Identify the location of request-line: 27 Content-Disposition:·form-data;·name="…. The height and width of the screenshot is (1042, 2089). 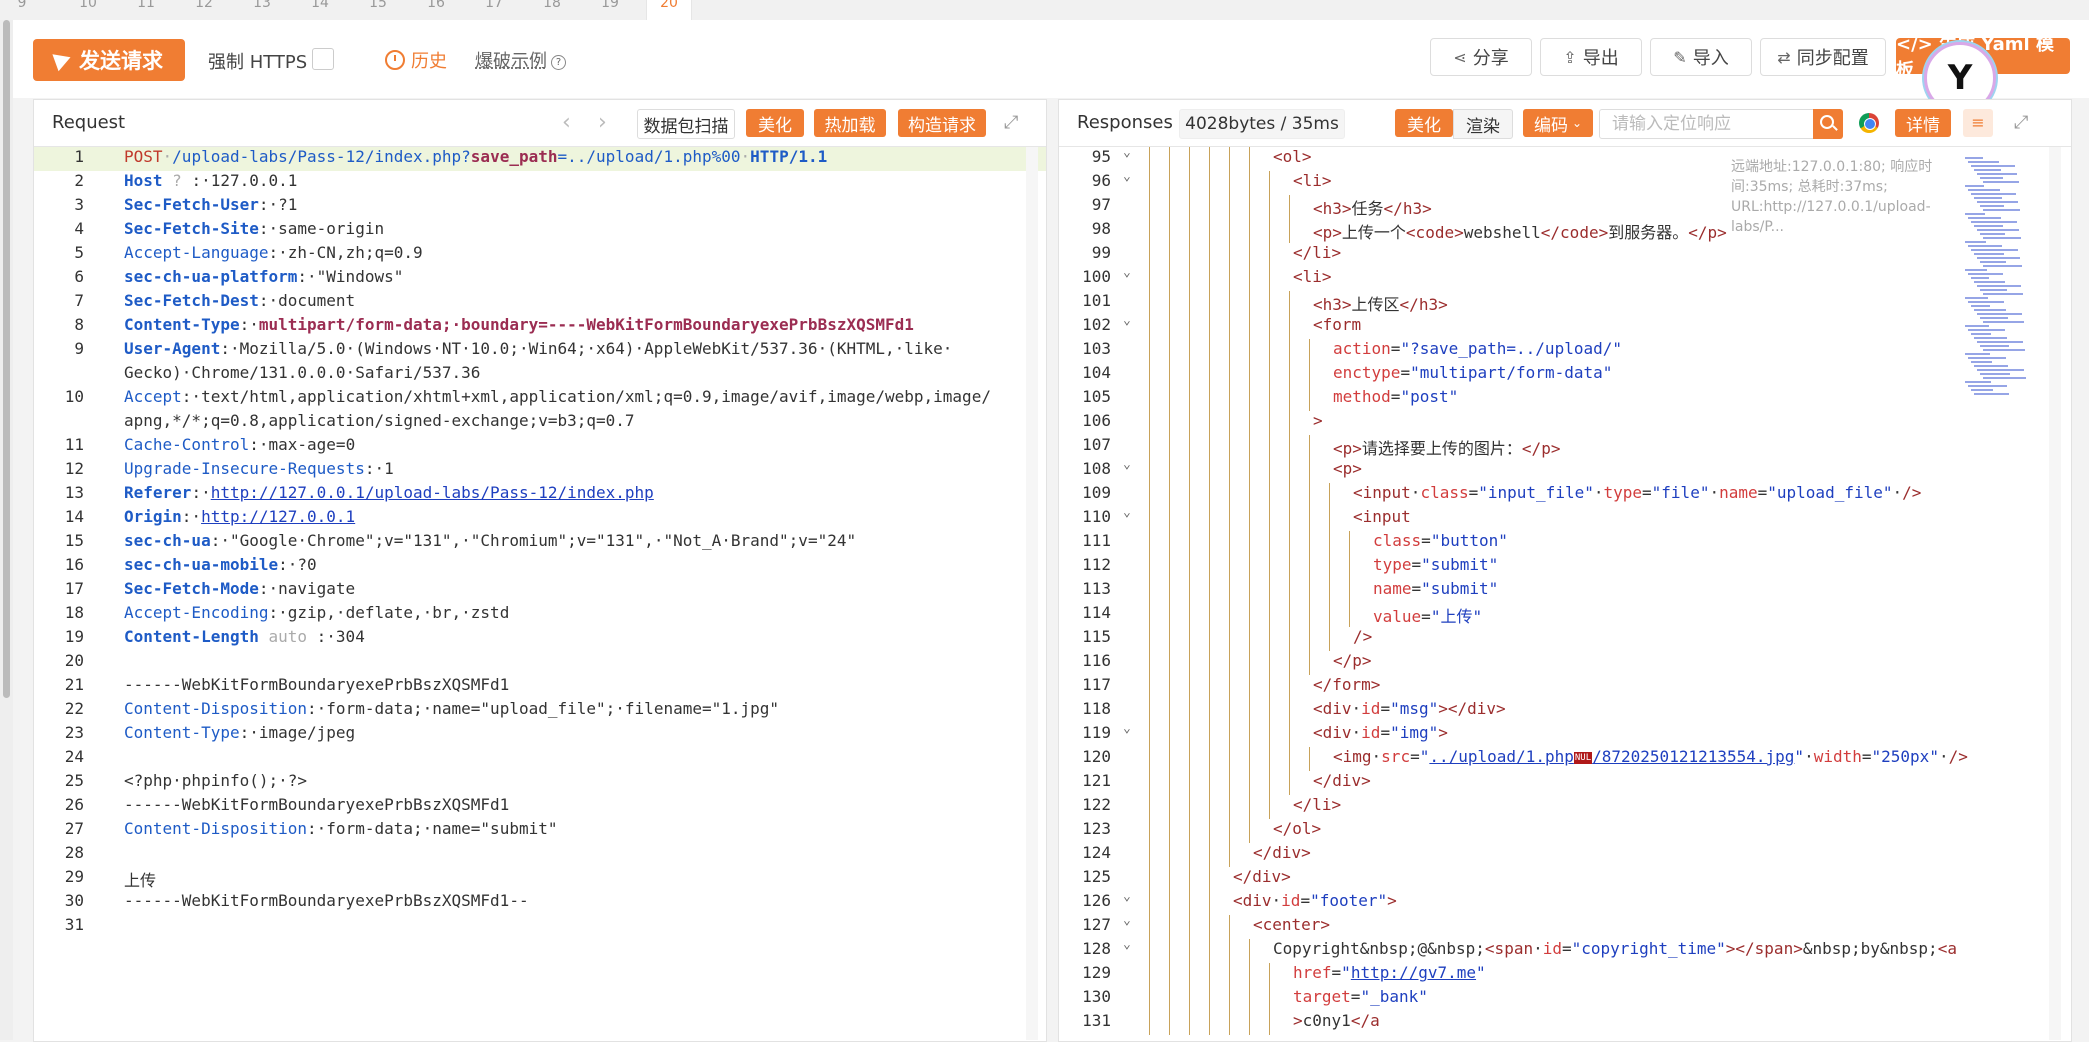
(540, 831).